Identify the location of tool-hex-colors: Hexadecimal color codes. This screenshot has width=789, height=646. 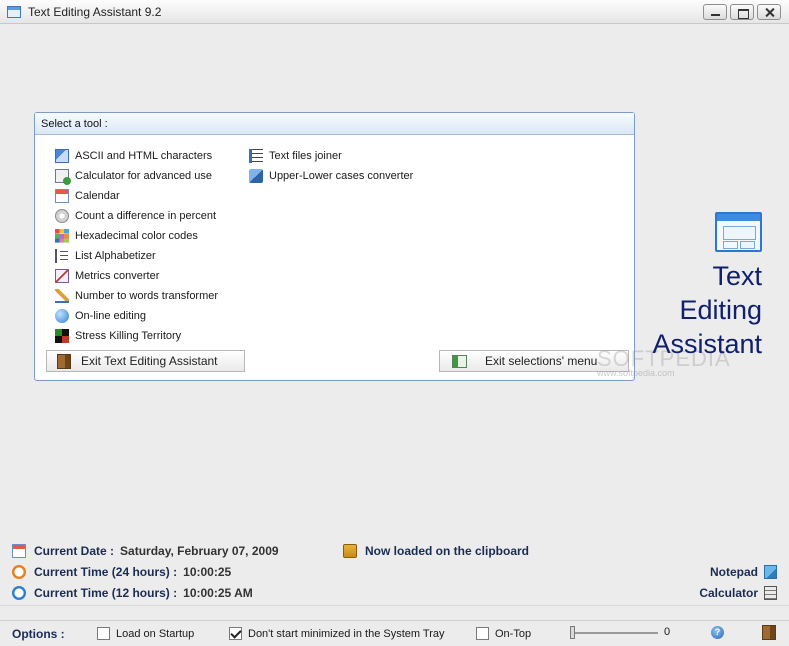
(136, 236).